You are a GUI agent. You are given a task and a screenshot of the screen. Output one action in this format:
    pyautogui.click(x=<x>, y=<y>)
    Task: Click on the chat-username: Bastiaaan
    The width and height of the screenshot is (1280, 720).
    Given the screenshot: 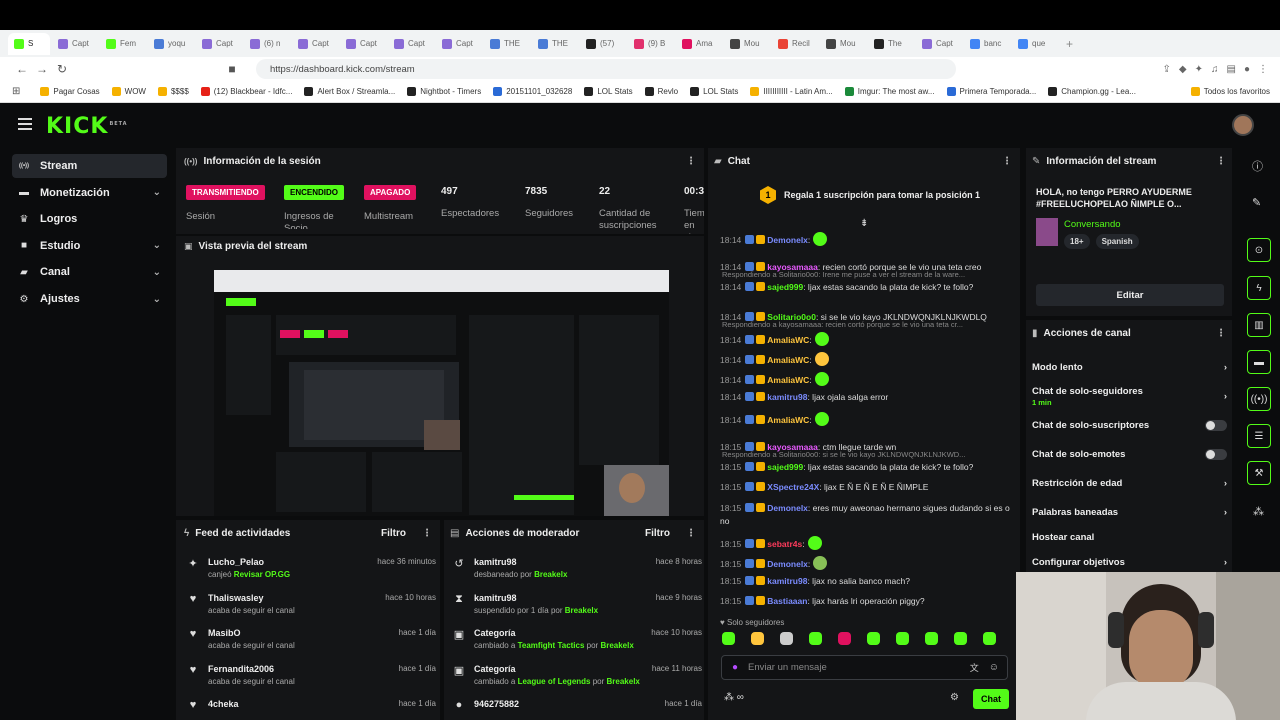 What is the action you would take?
    pyautogui.click(x=787, y=601)
    